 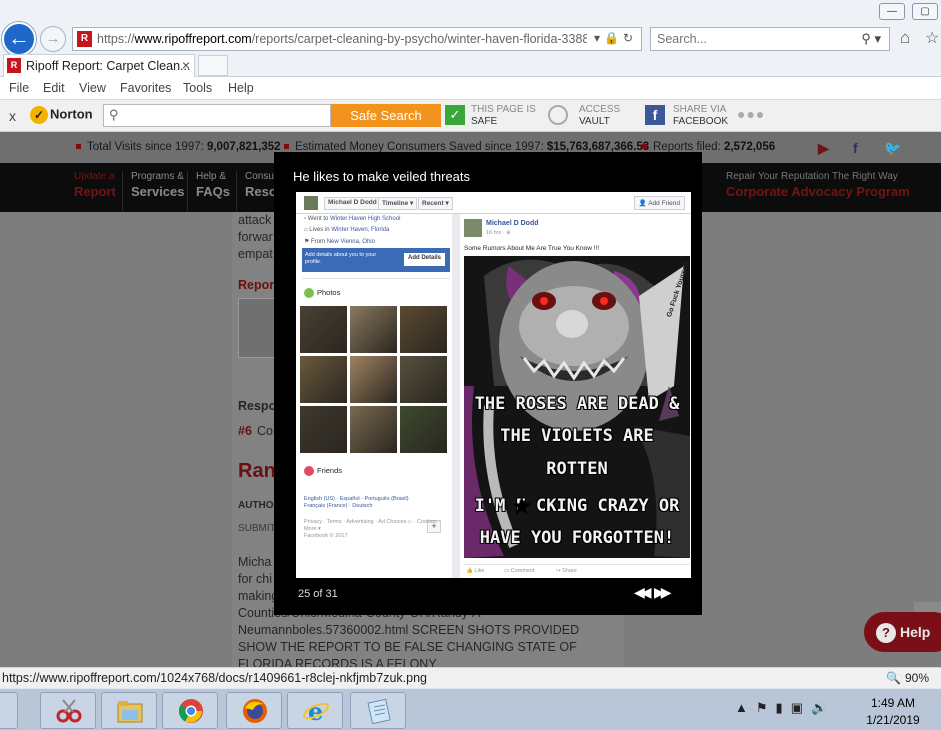 I want to click on maximize-button: ▢, so click(x=925, y=11).